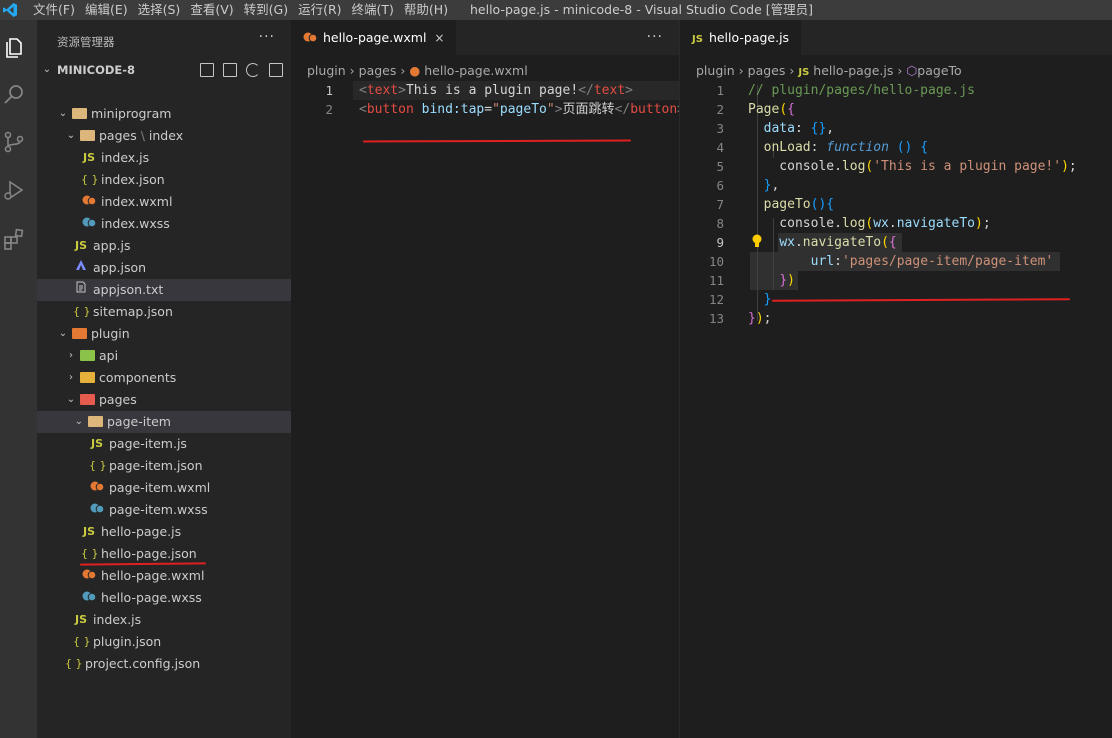  What do you see at coordinates (164, 532) in the screenshot?
I see `tree-item: JS hello-page.js` at bounding box center [164, 532].